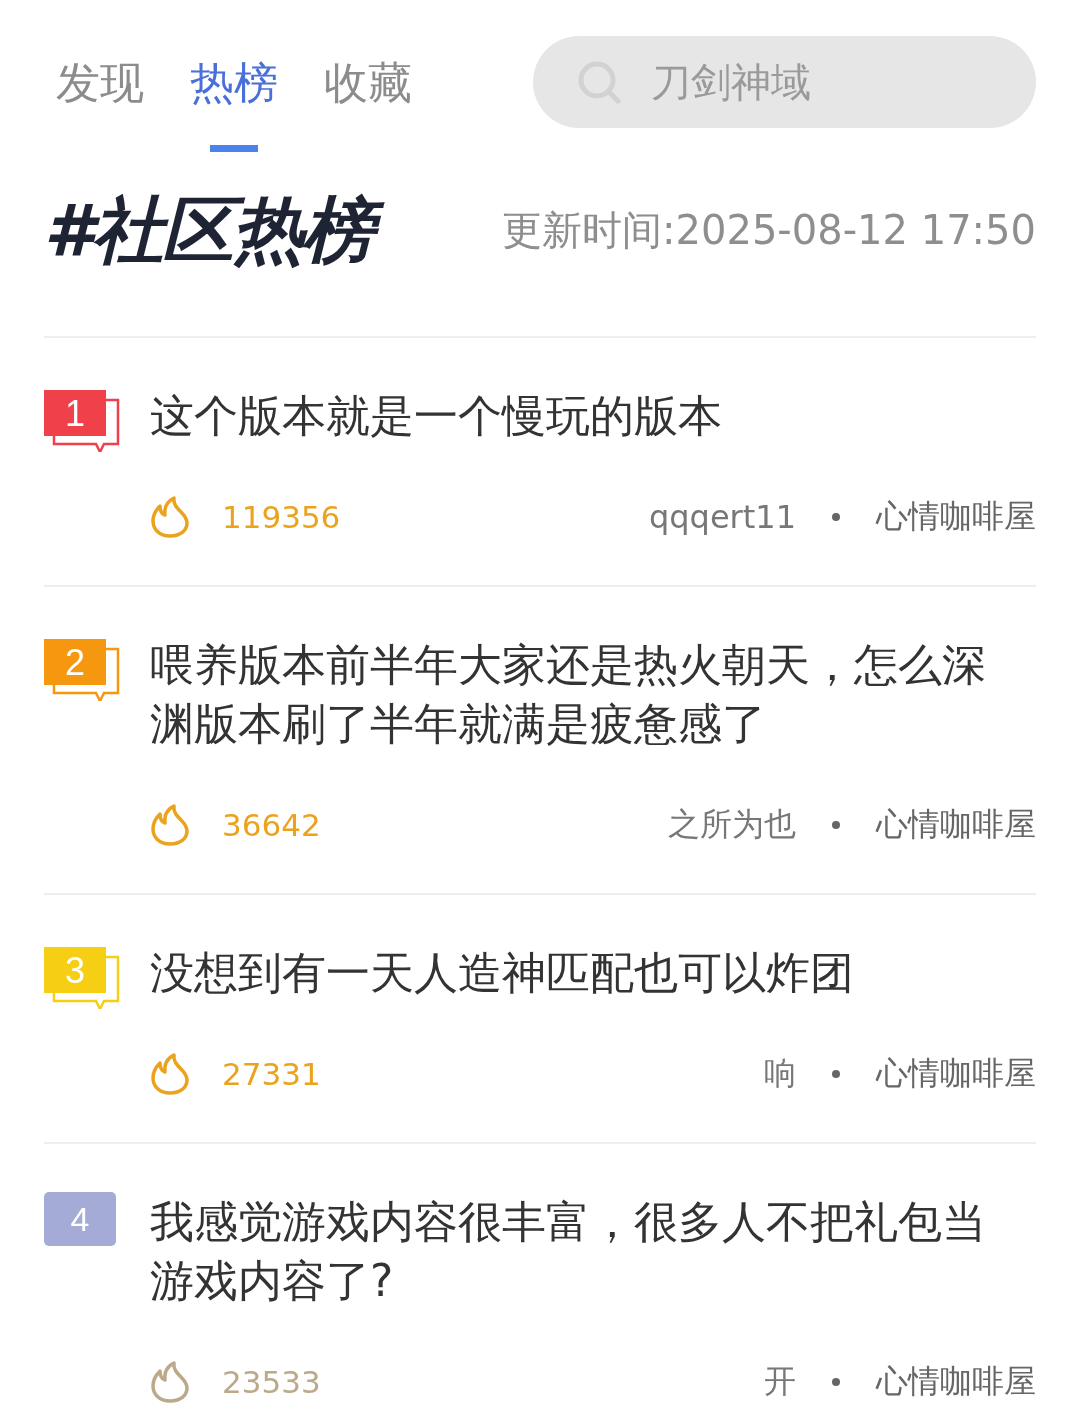  Describe the element at coordinates (593, 1251) in the screenshot. I see `post-title: 我感觉游戏内容很丰富，很多人不把礼包当游戏内容了?` at that location.